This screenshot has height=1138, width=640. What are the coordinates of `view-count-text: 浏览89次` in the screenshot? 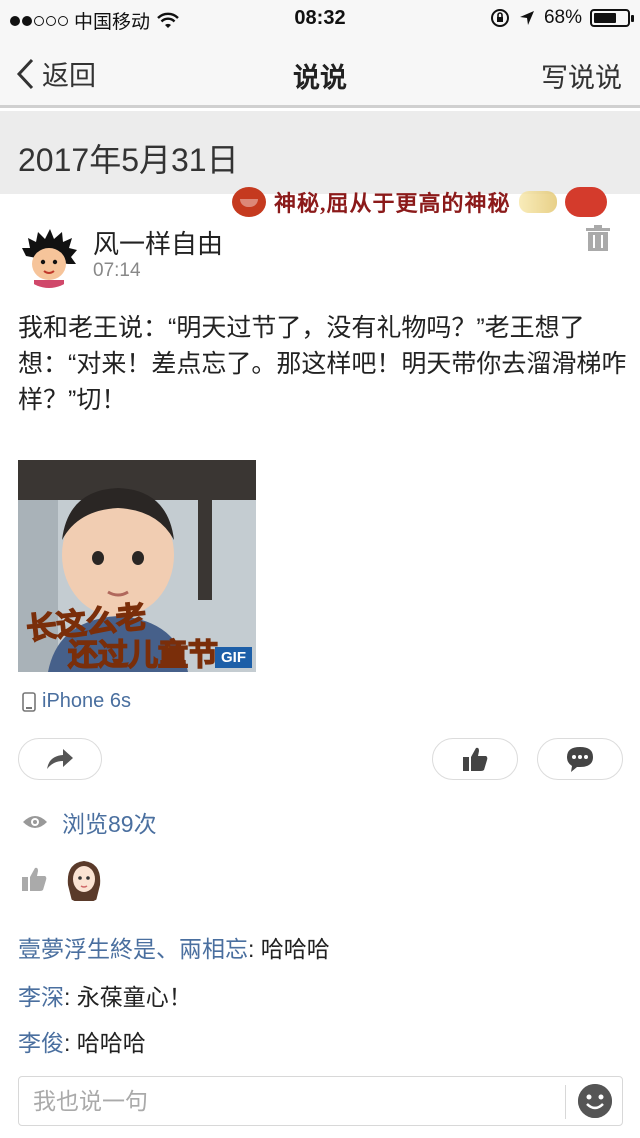 It's located at (109, 824).